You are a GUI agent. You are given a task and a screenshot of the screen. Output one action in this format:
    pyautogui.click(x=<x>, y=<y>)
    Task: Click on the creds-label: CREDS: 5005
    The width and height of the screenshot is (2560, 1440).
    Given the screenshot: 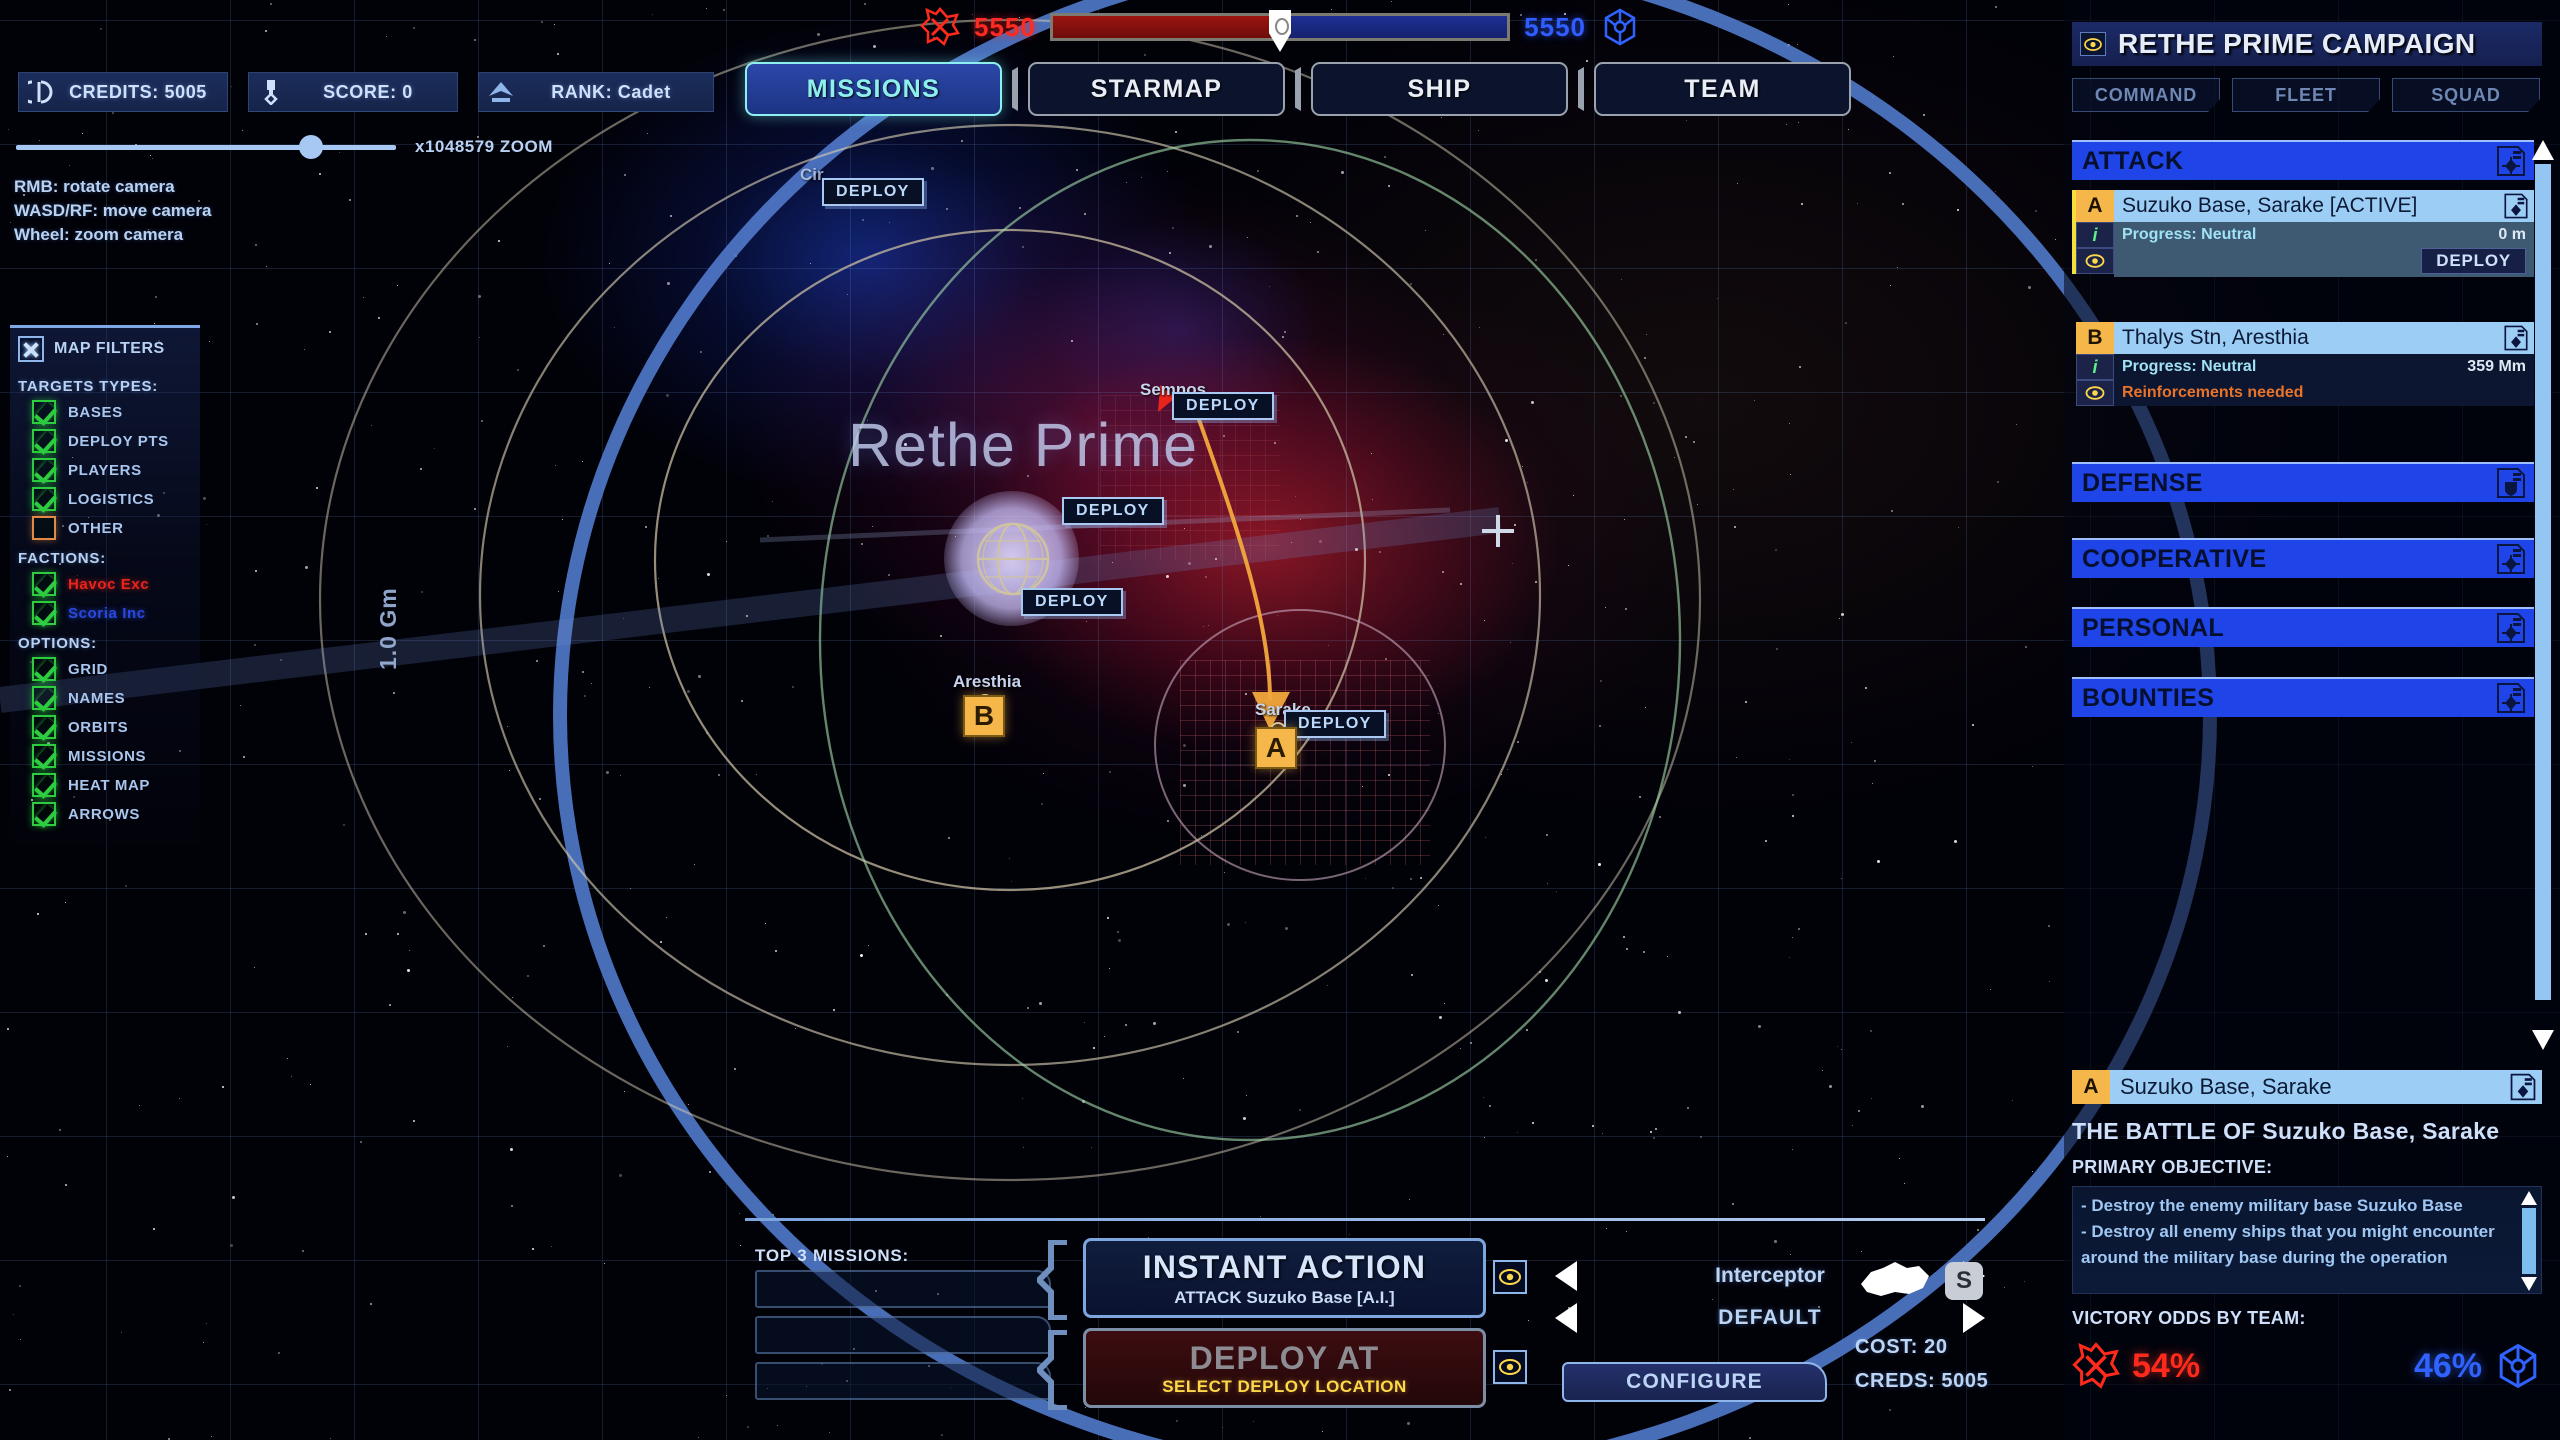 What is the action you would take?
    pyautogui.click(x=1922, y=1381)
    